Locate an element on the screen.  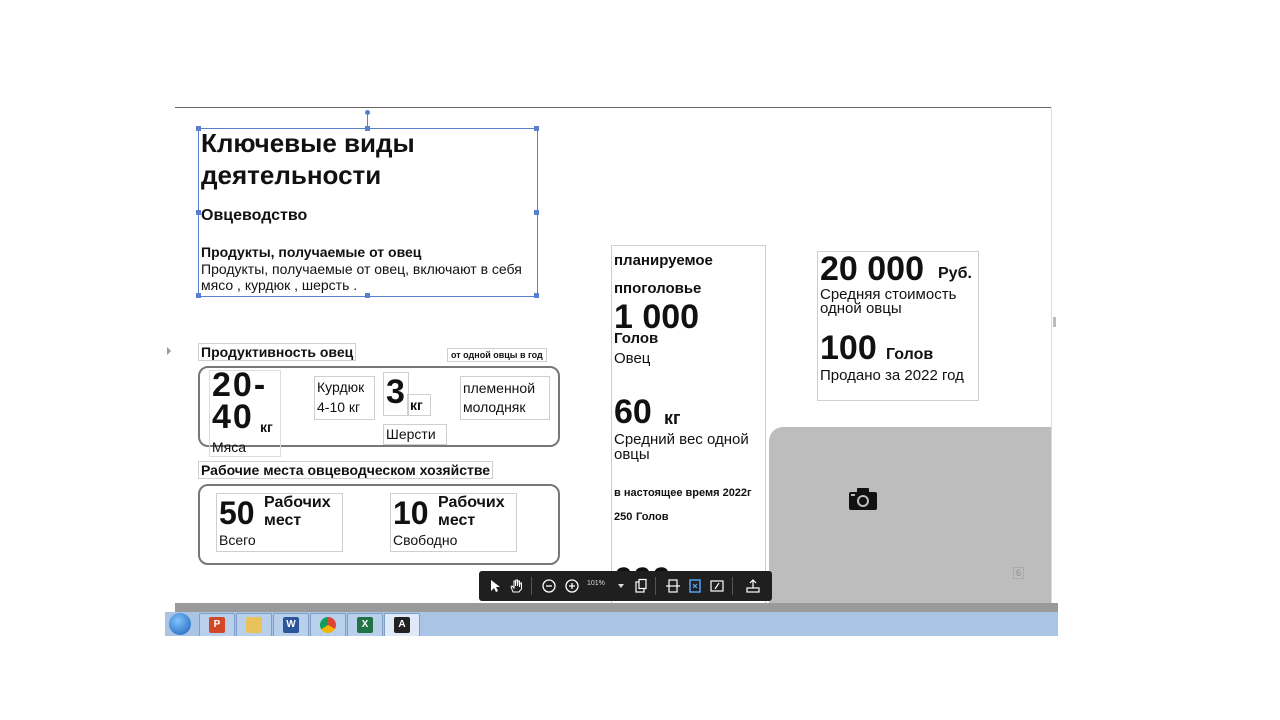
jobs-free-label: Свободно is located at coordinates (425, 540).